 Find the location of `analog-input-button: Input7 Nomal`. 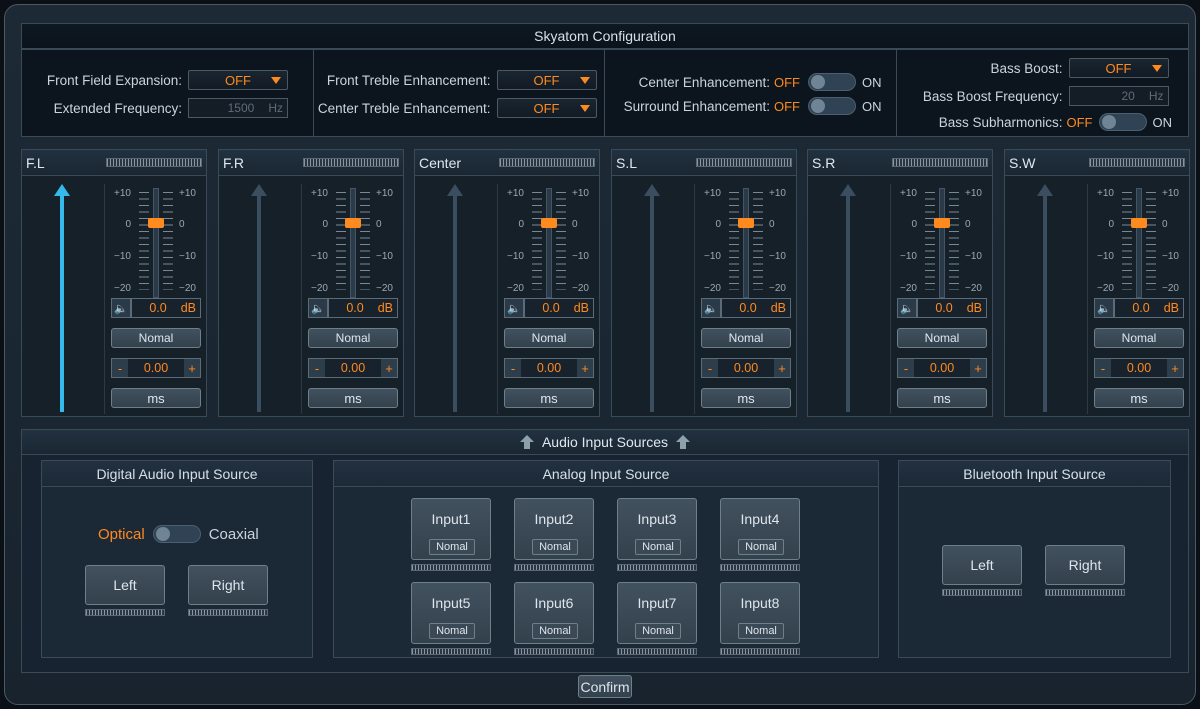

analog-input-button: Input7 Nomal is located at coordinates (657, 613).